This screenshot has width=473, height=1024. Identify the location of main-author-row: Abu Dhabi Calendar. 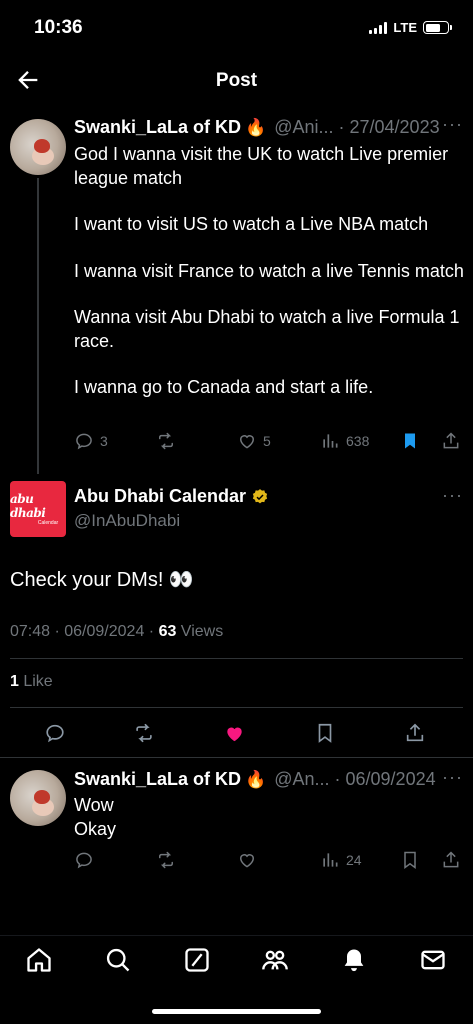
(171, 496).